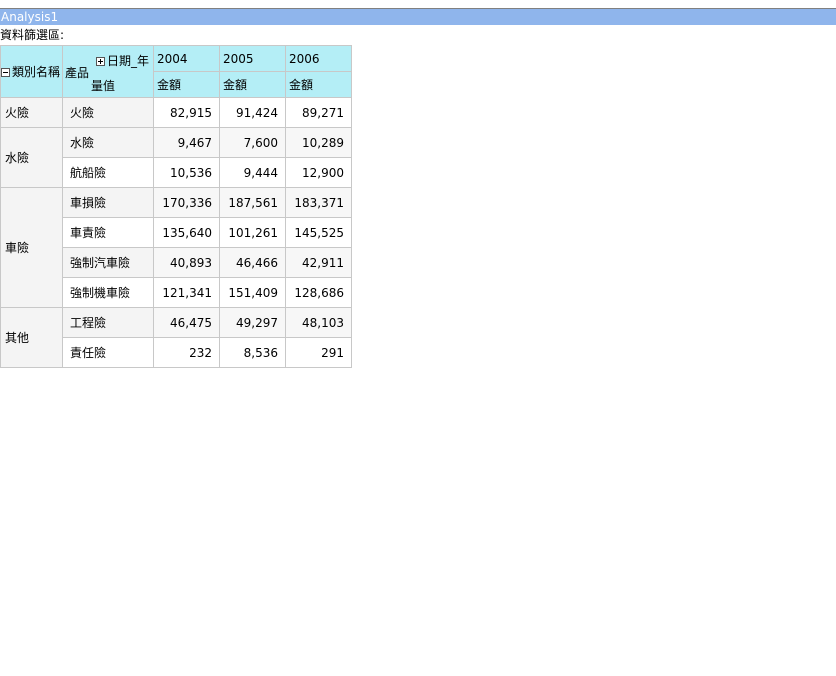  Describe the element at coordinates (318, 202) in the screenshot. I see `value-cell: 183,371` at that location.